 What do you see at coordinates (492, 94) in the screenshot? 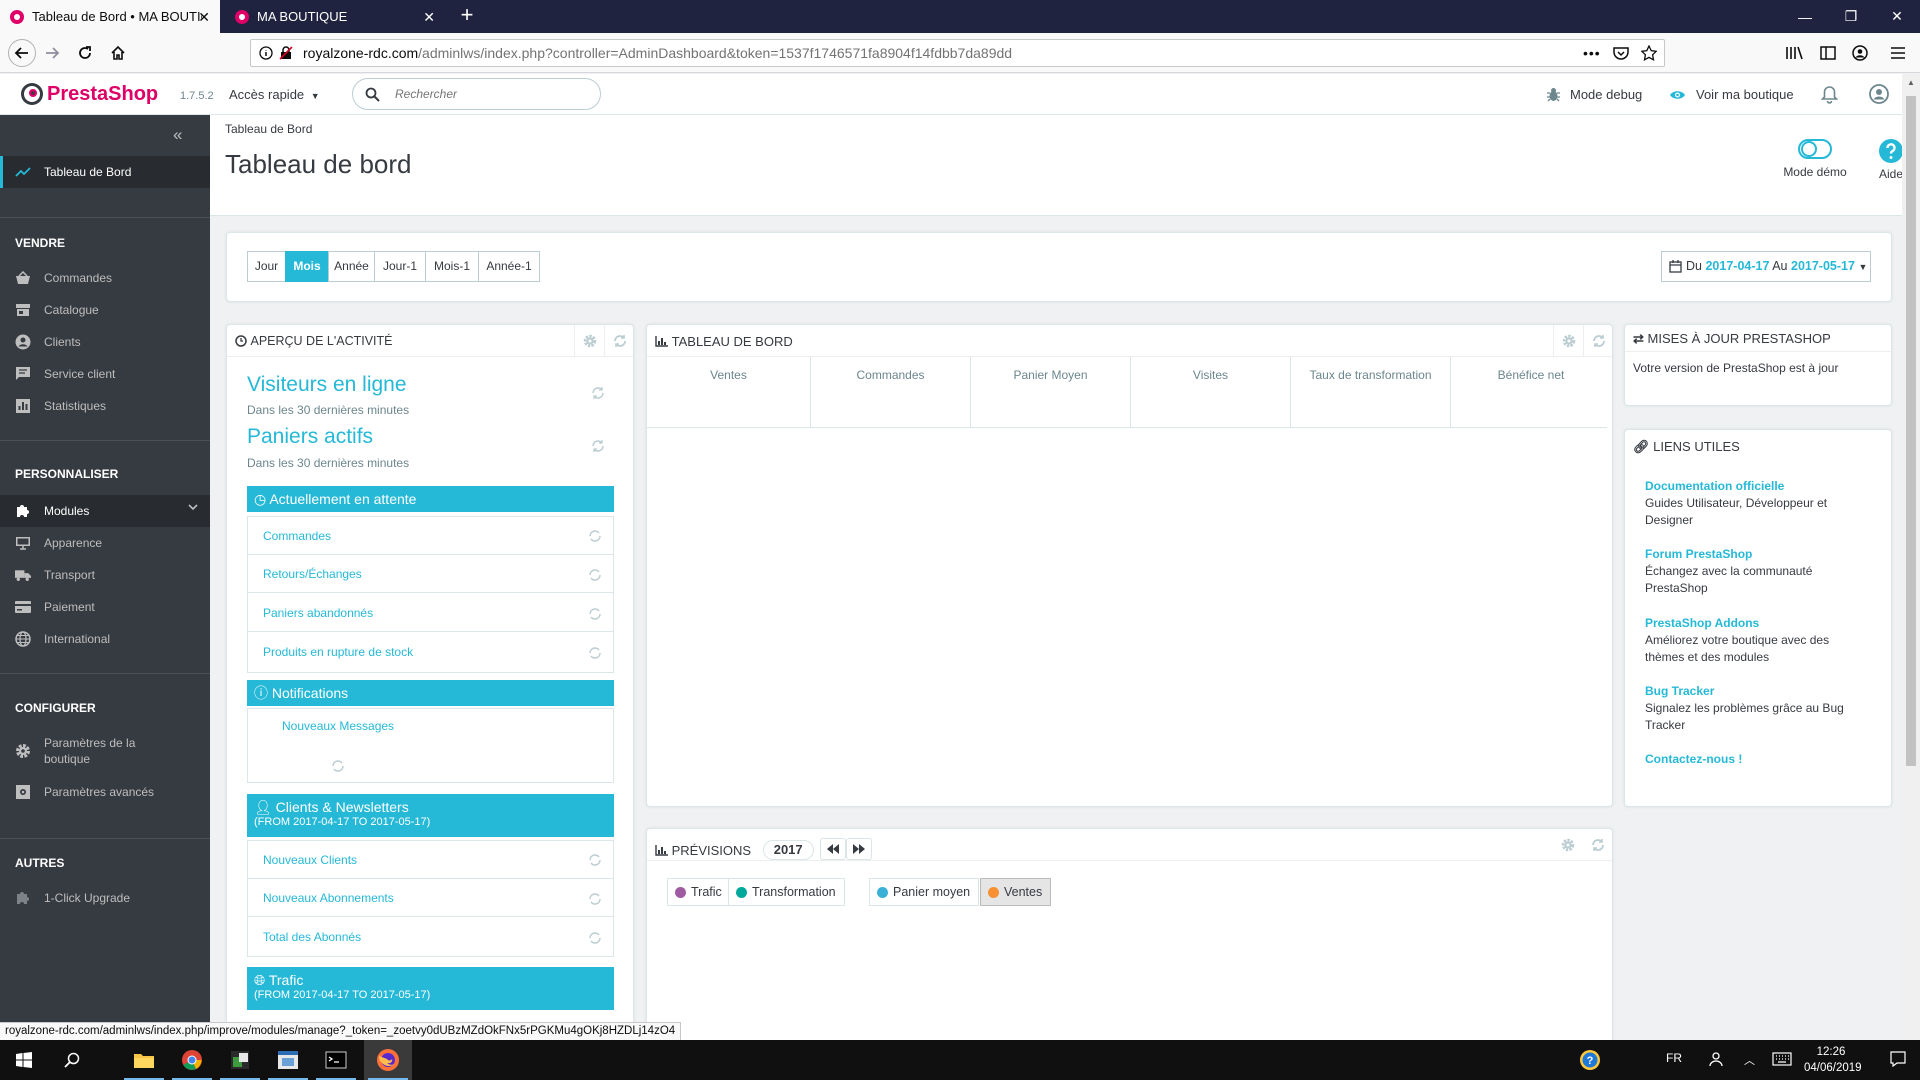
I see `search-input` at bounding box center [492, 94].